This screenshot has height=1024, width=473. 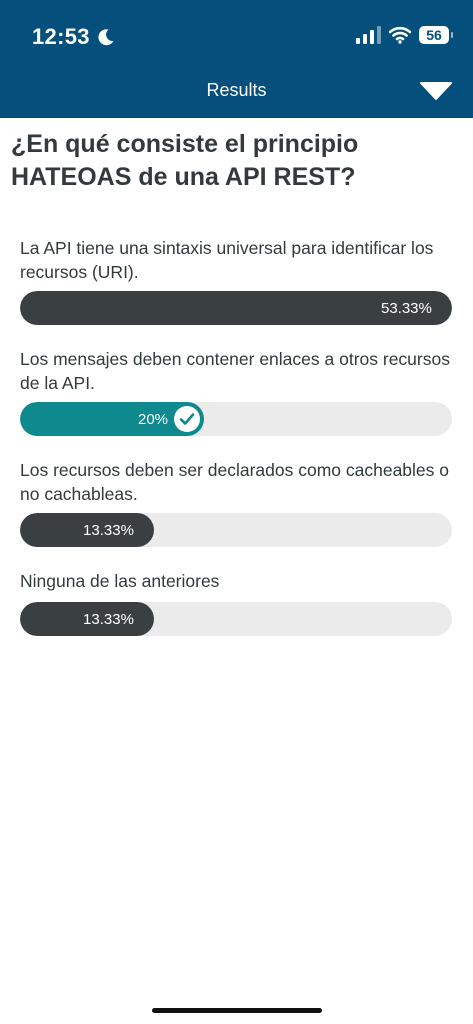 I want to click on status-indicators: 56, so click(x=404, y=35).